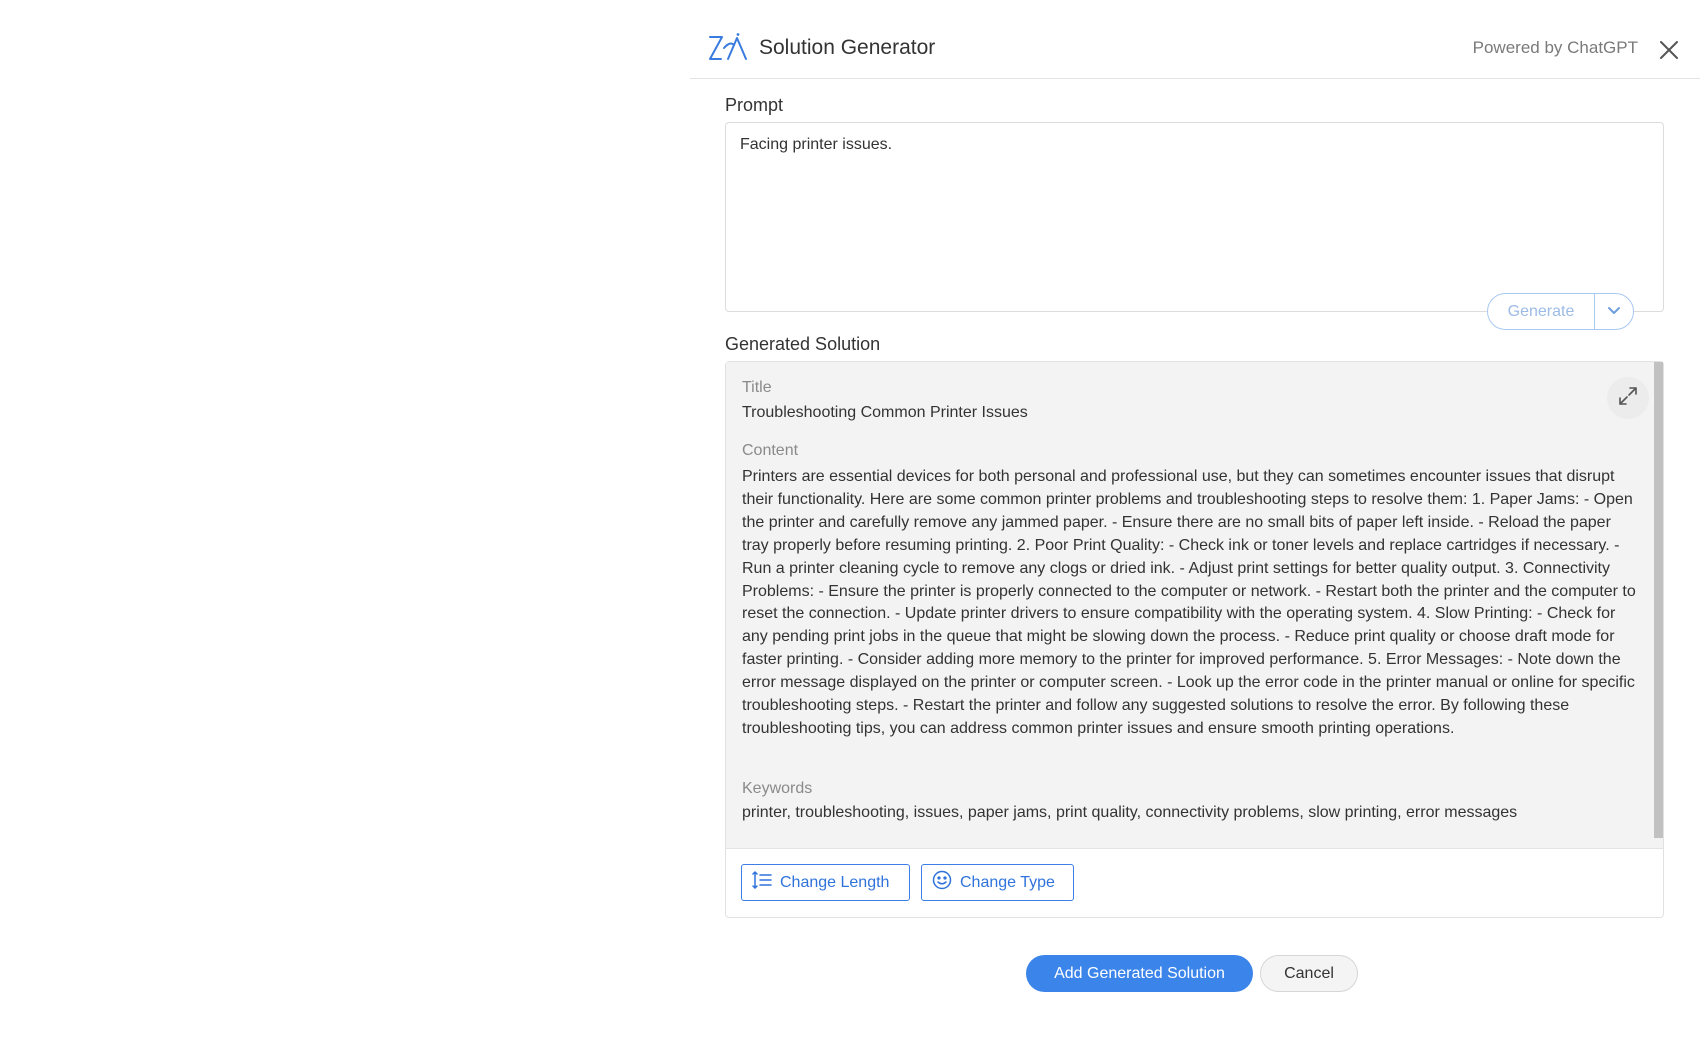 Image resolution: width=1700 pixels, height=1046 pixels. I want to click on prompt-input: Facing printer issues., so click(1194, 217).